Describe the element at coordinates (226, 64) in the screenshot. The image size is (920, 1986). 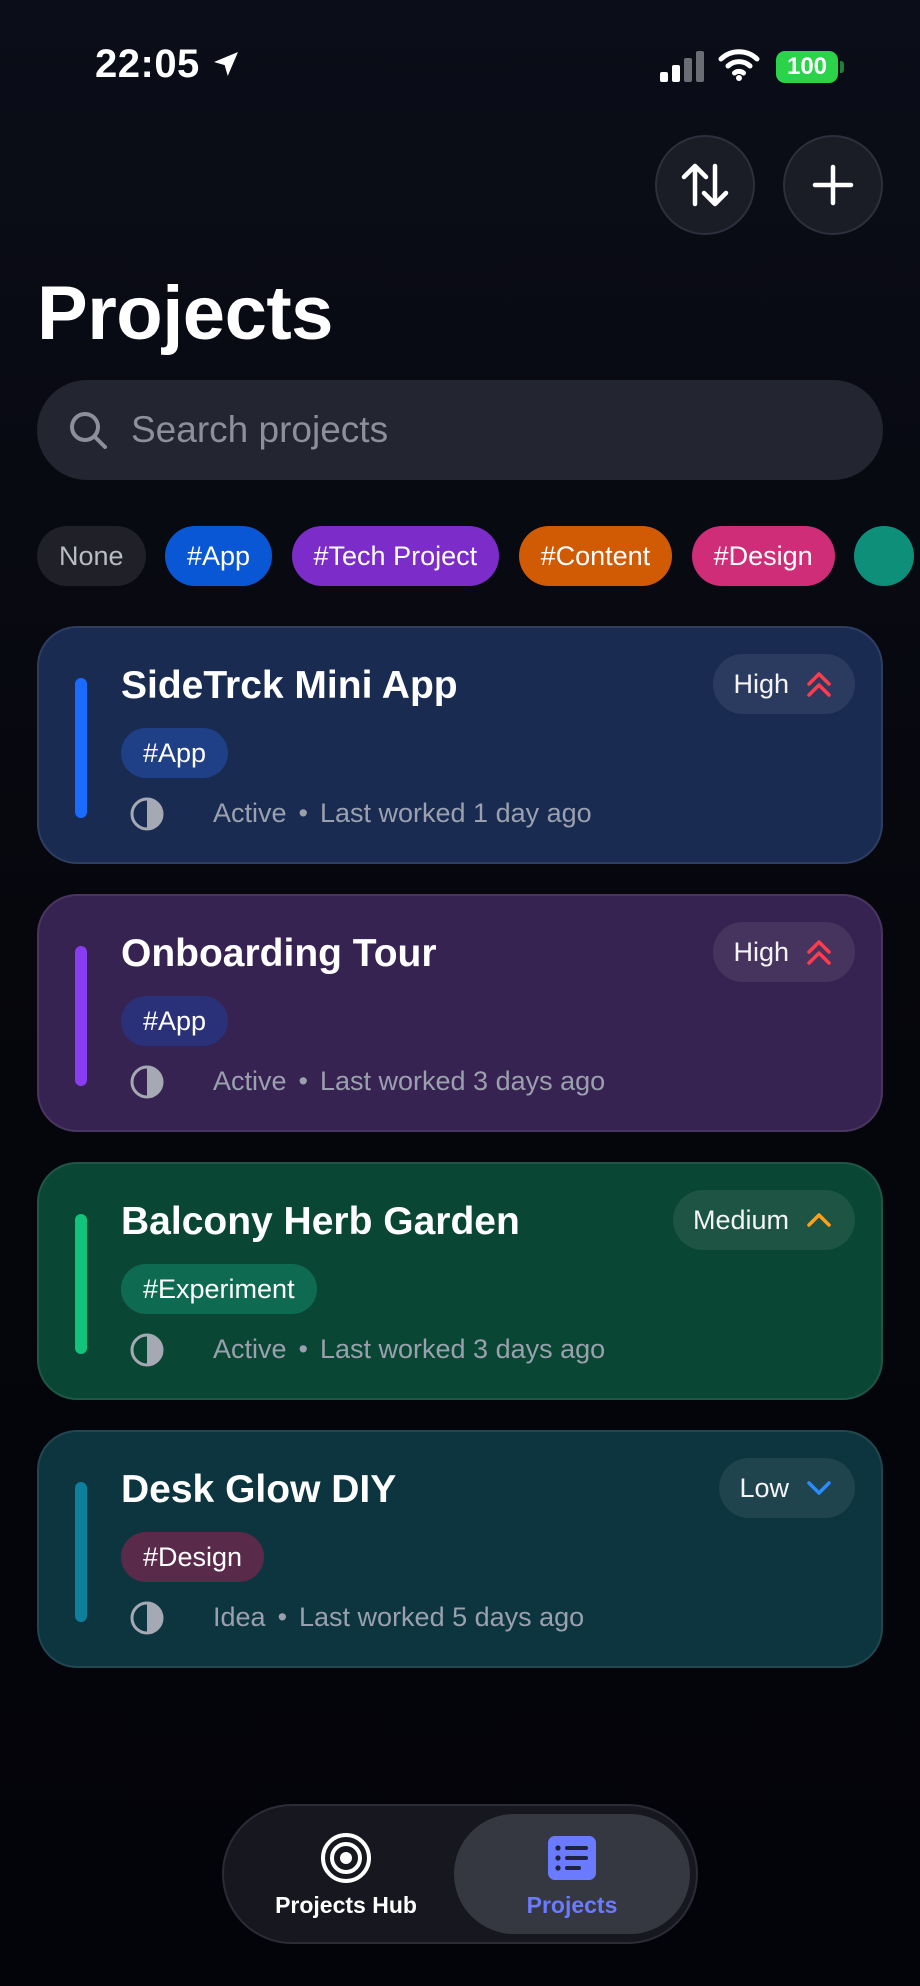
I see `location-arrow-icon` at that location.